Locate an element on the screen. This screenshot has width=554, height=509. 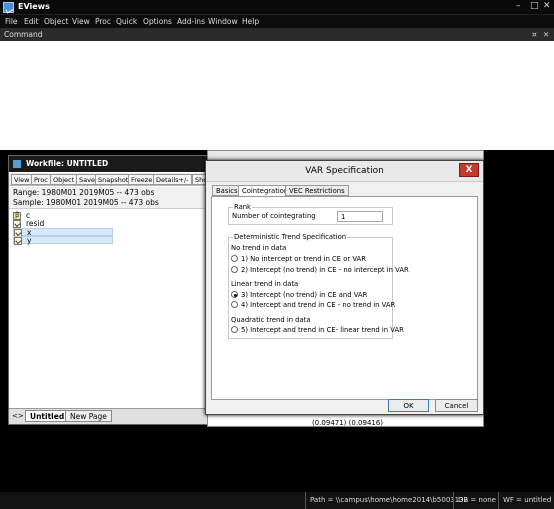
wf-view-button: View is located at coordinates (22, 179).